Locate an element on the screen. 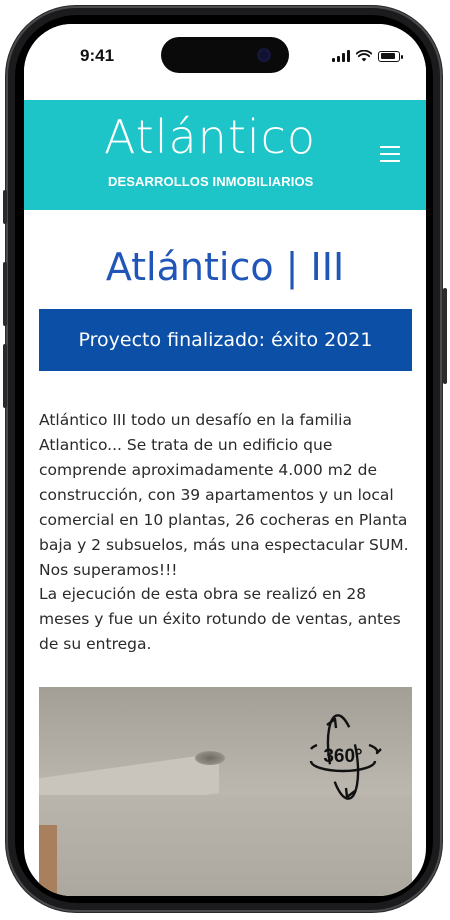 This screenshot has width=450, height=920. status-icons is located at coordinates (367, 56).